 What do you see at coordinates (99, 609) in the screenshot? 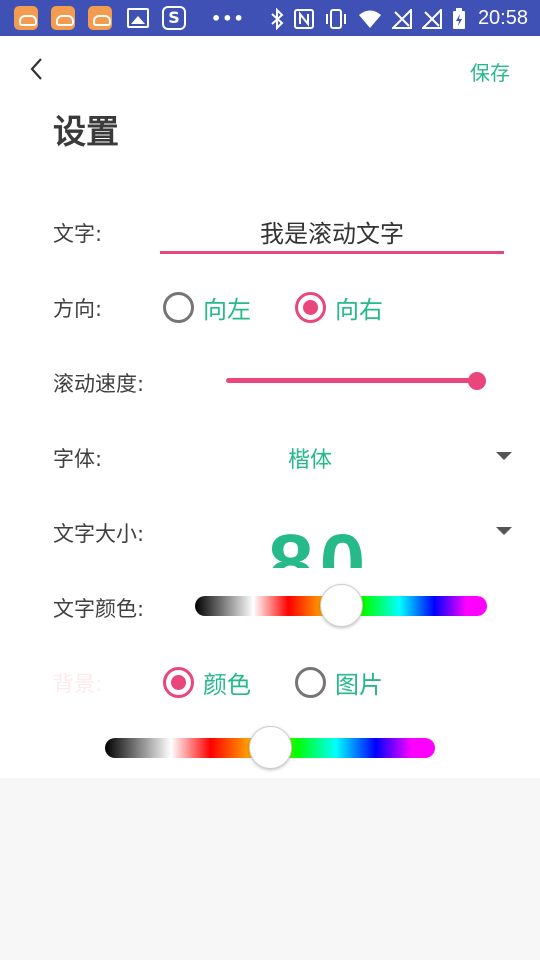
I see `text-color-label: 文字颜色:` at bounding box center [99, 609].